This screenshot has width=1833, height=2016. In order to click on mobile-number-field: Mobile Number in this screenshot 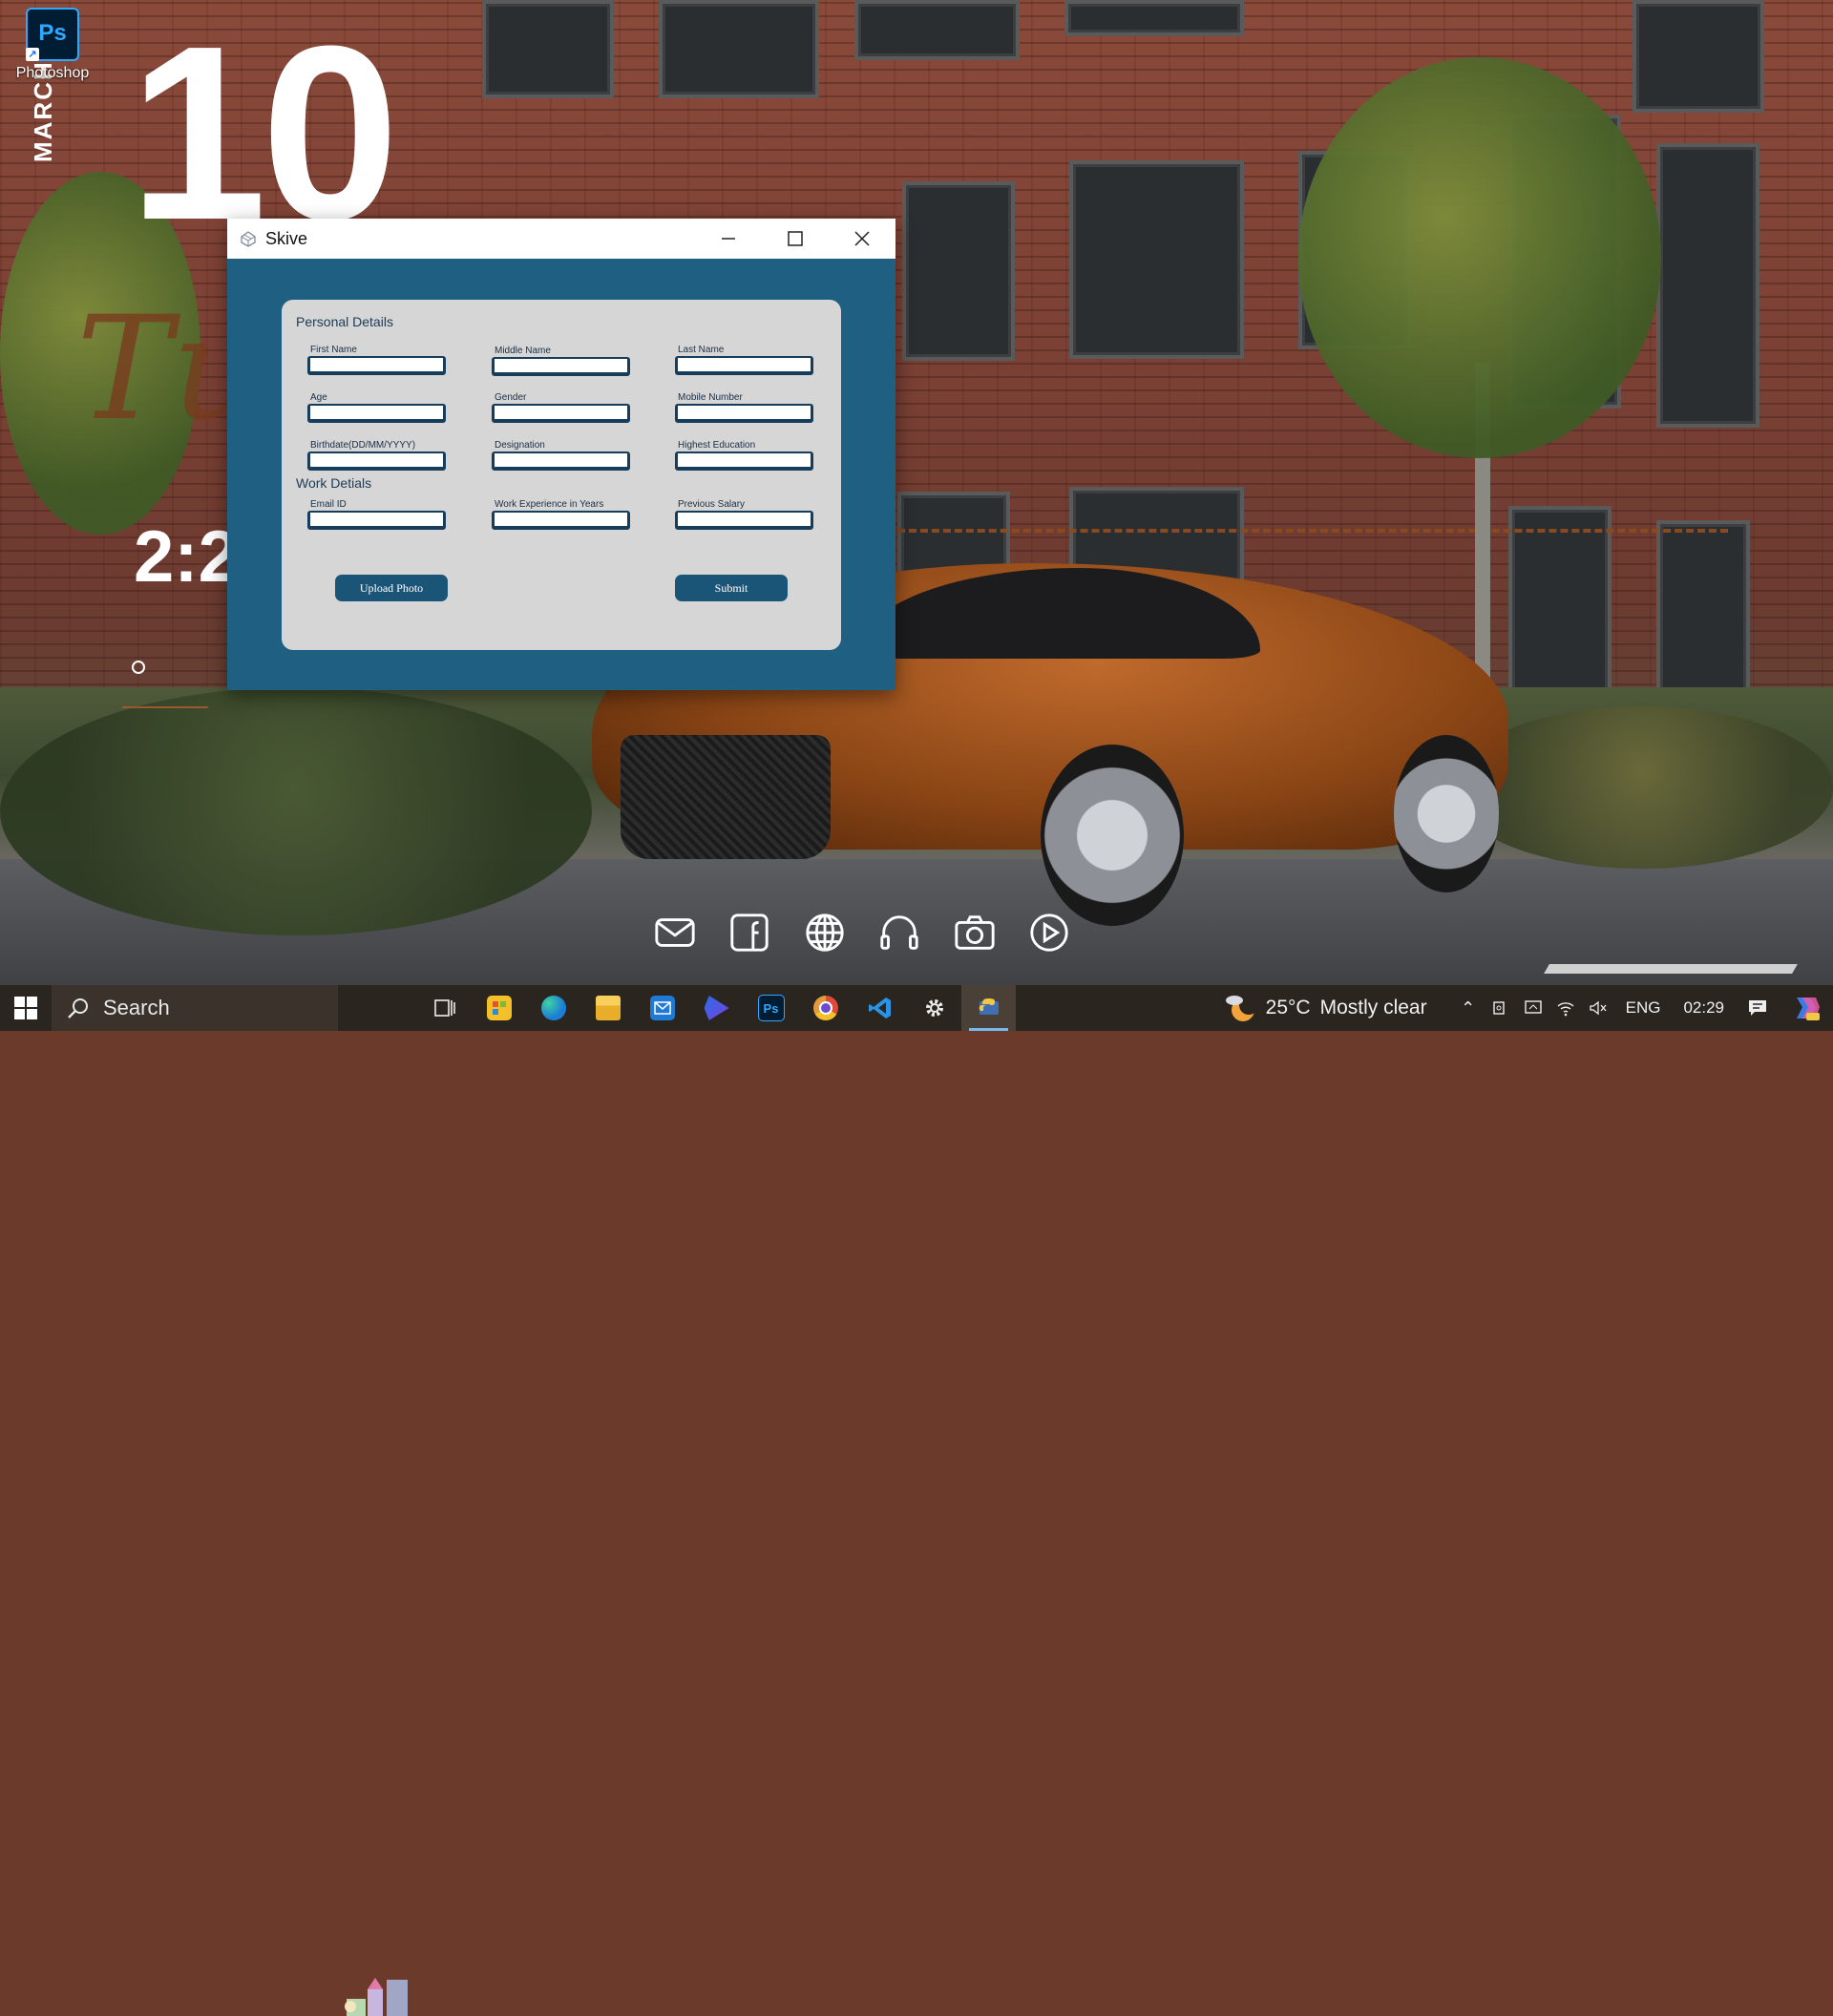, I will do `click(744, 407)`.